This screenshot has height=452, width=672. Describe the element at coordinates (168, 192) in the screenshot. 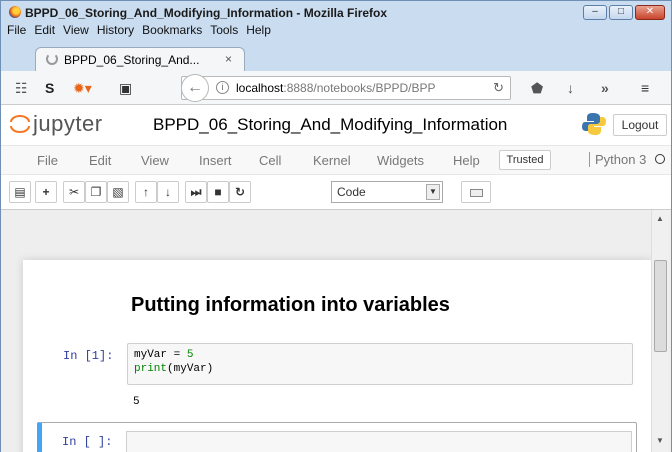

I see `move-down-icon: ↓` at that location.